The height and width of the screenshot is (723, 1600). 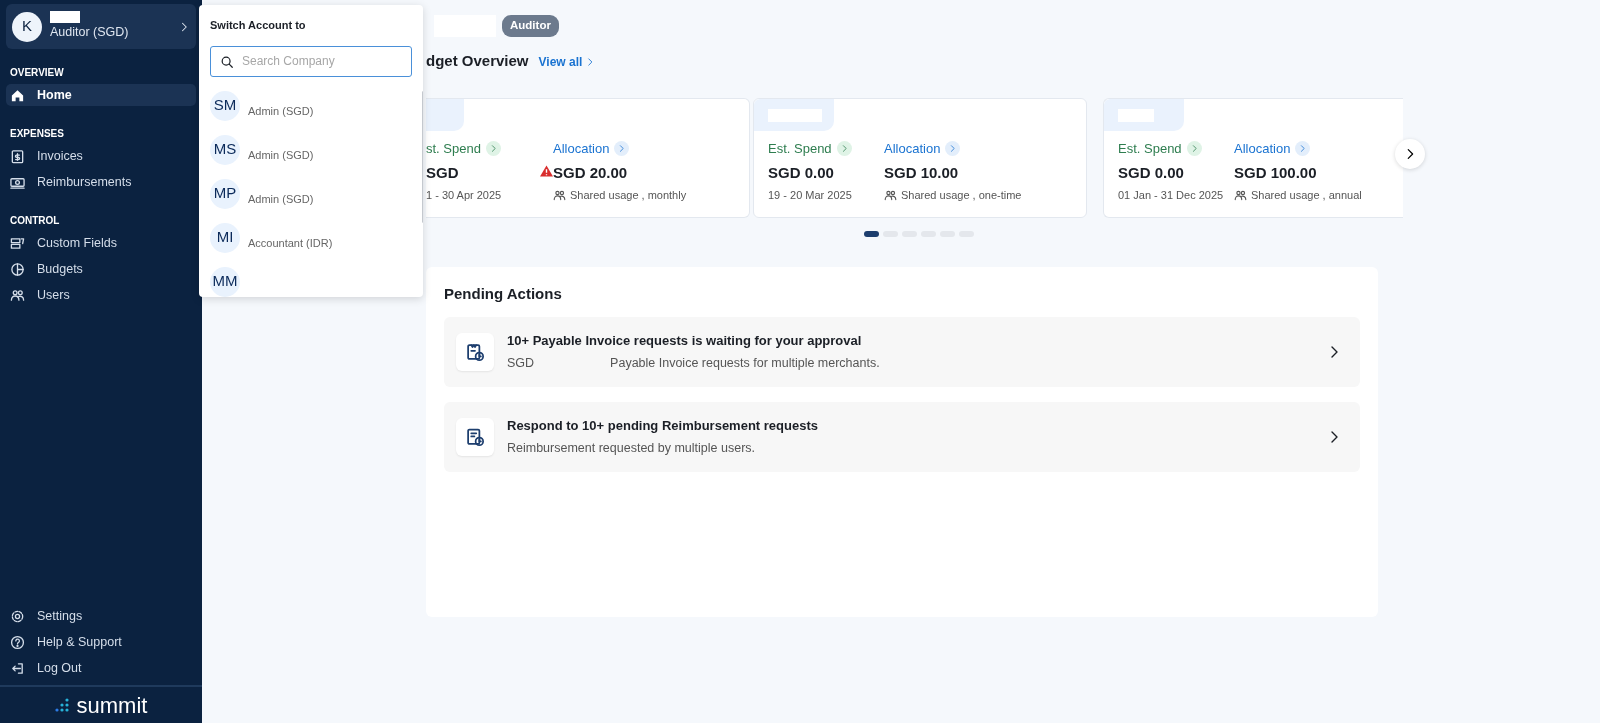 I want to click on budget-card: st. Spend SGD 1 - 30 Apr 2025 Allocation SGD 20.00 Shared usage , monthly, so click(x=588, y=158).